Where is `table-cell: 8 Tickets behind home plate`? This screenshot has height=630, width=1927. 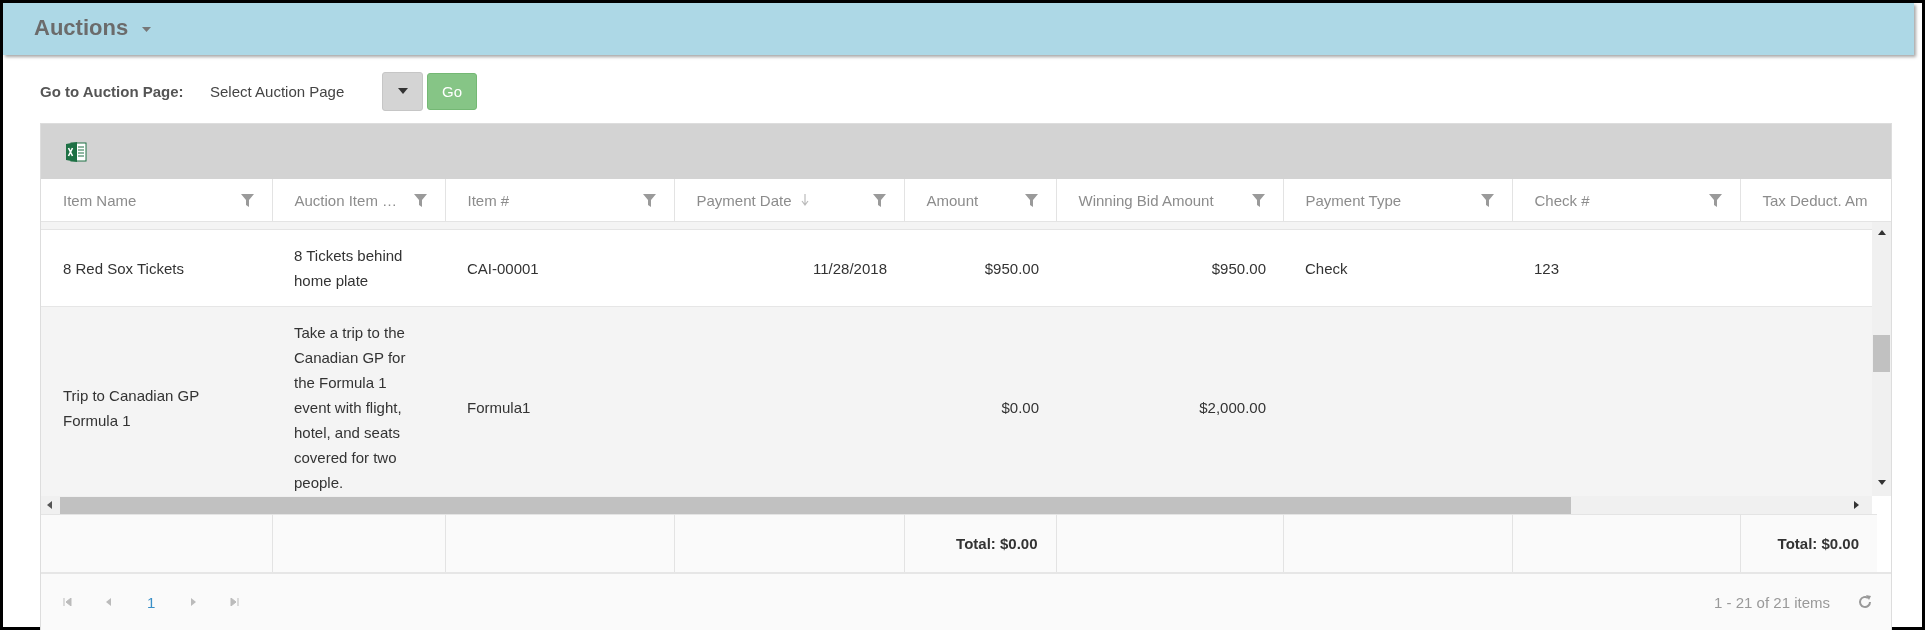 table-cell: 8 Tickets behind home plate is located at coordinates (348, 268).